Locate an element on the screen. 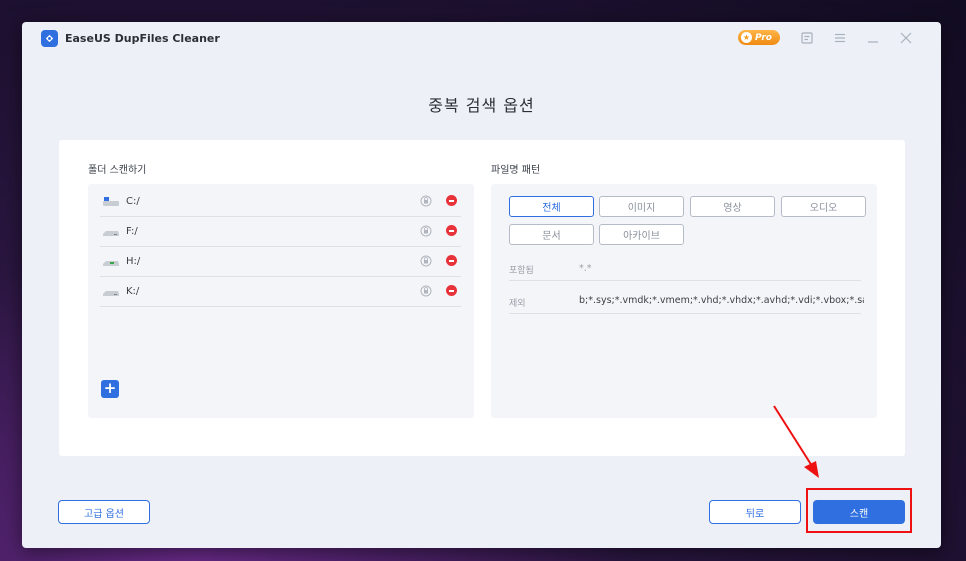 The width and height of the screenshot is (966, 561). drive-label: H:/ is located at coordinates (133, 261).